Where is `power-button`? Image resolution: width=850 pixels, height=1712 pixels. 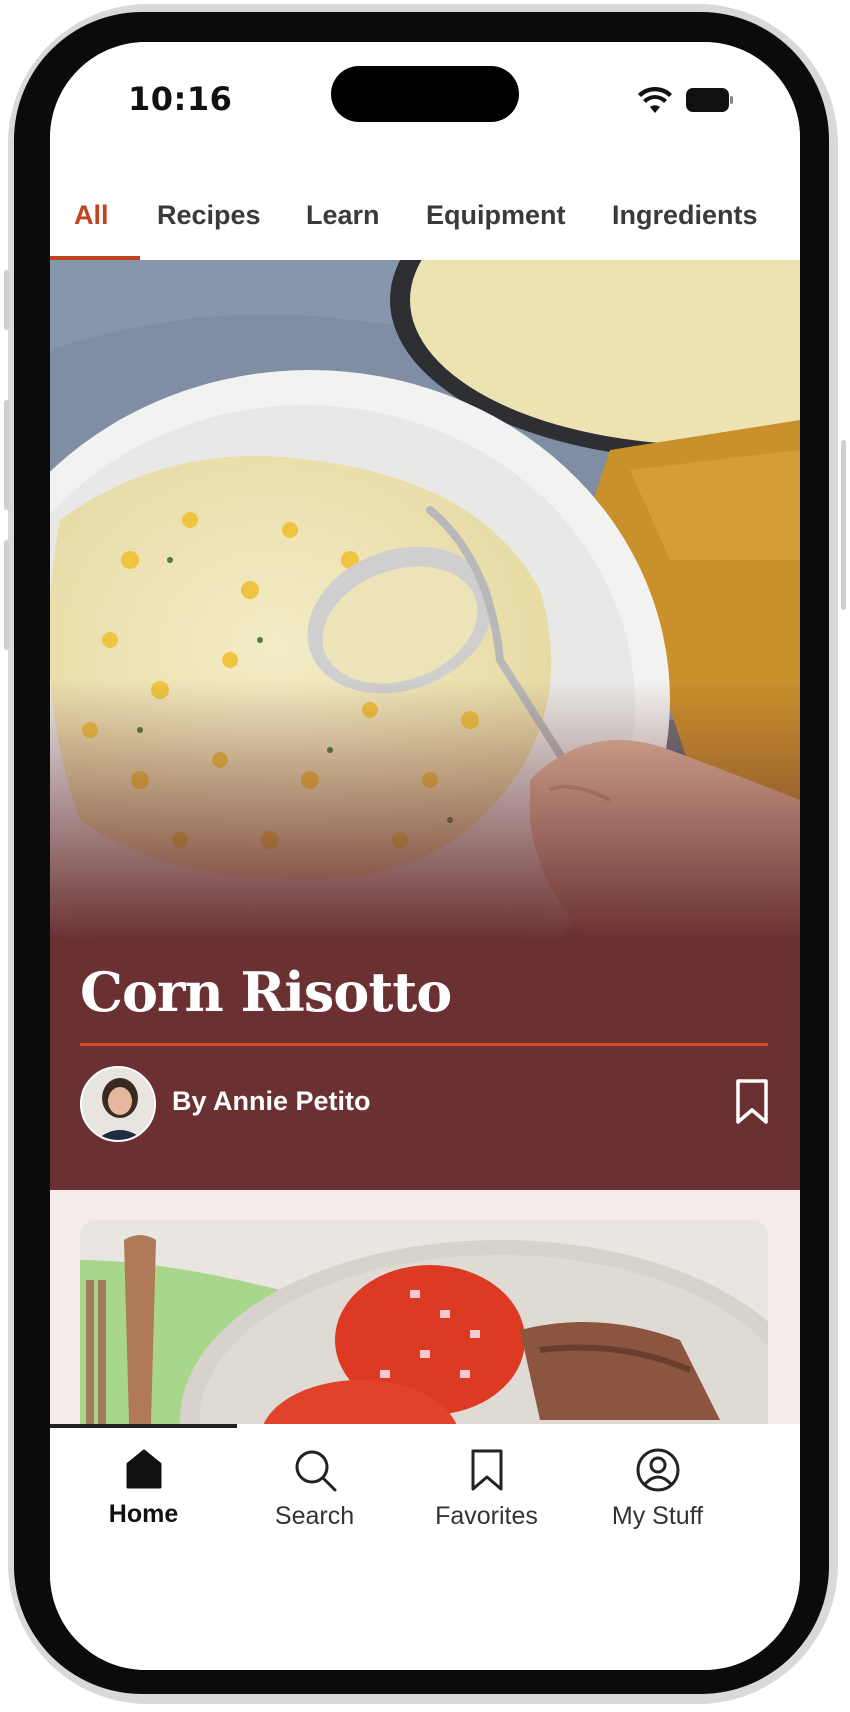
power-button is located at coordinates (843, 525).